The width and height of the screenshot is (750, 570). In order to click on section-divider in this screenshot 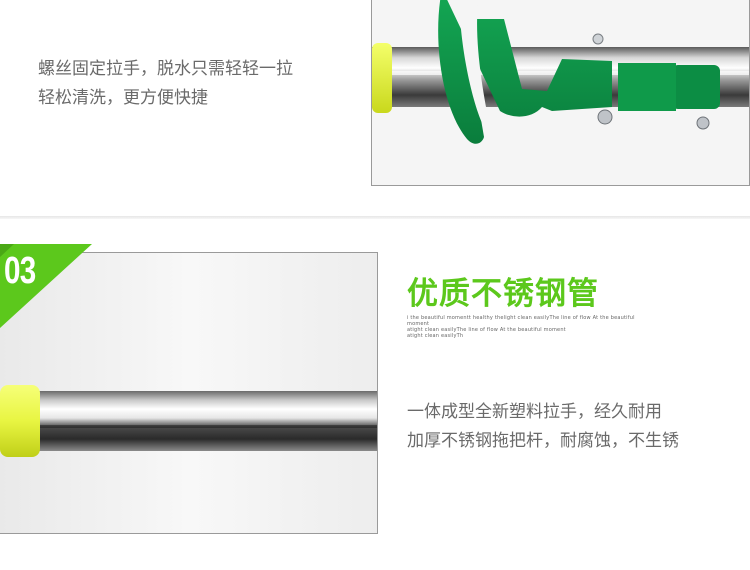, I will do `click(375, 217)`.